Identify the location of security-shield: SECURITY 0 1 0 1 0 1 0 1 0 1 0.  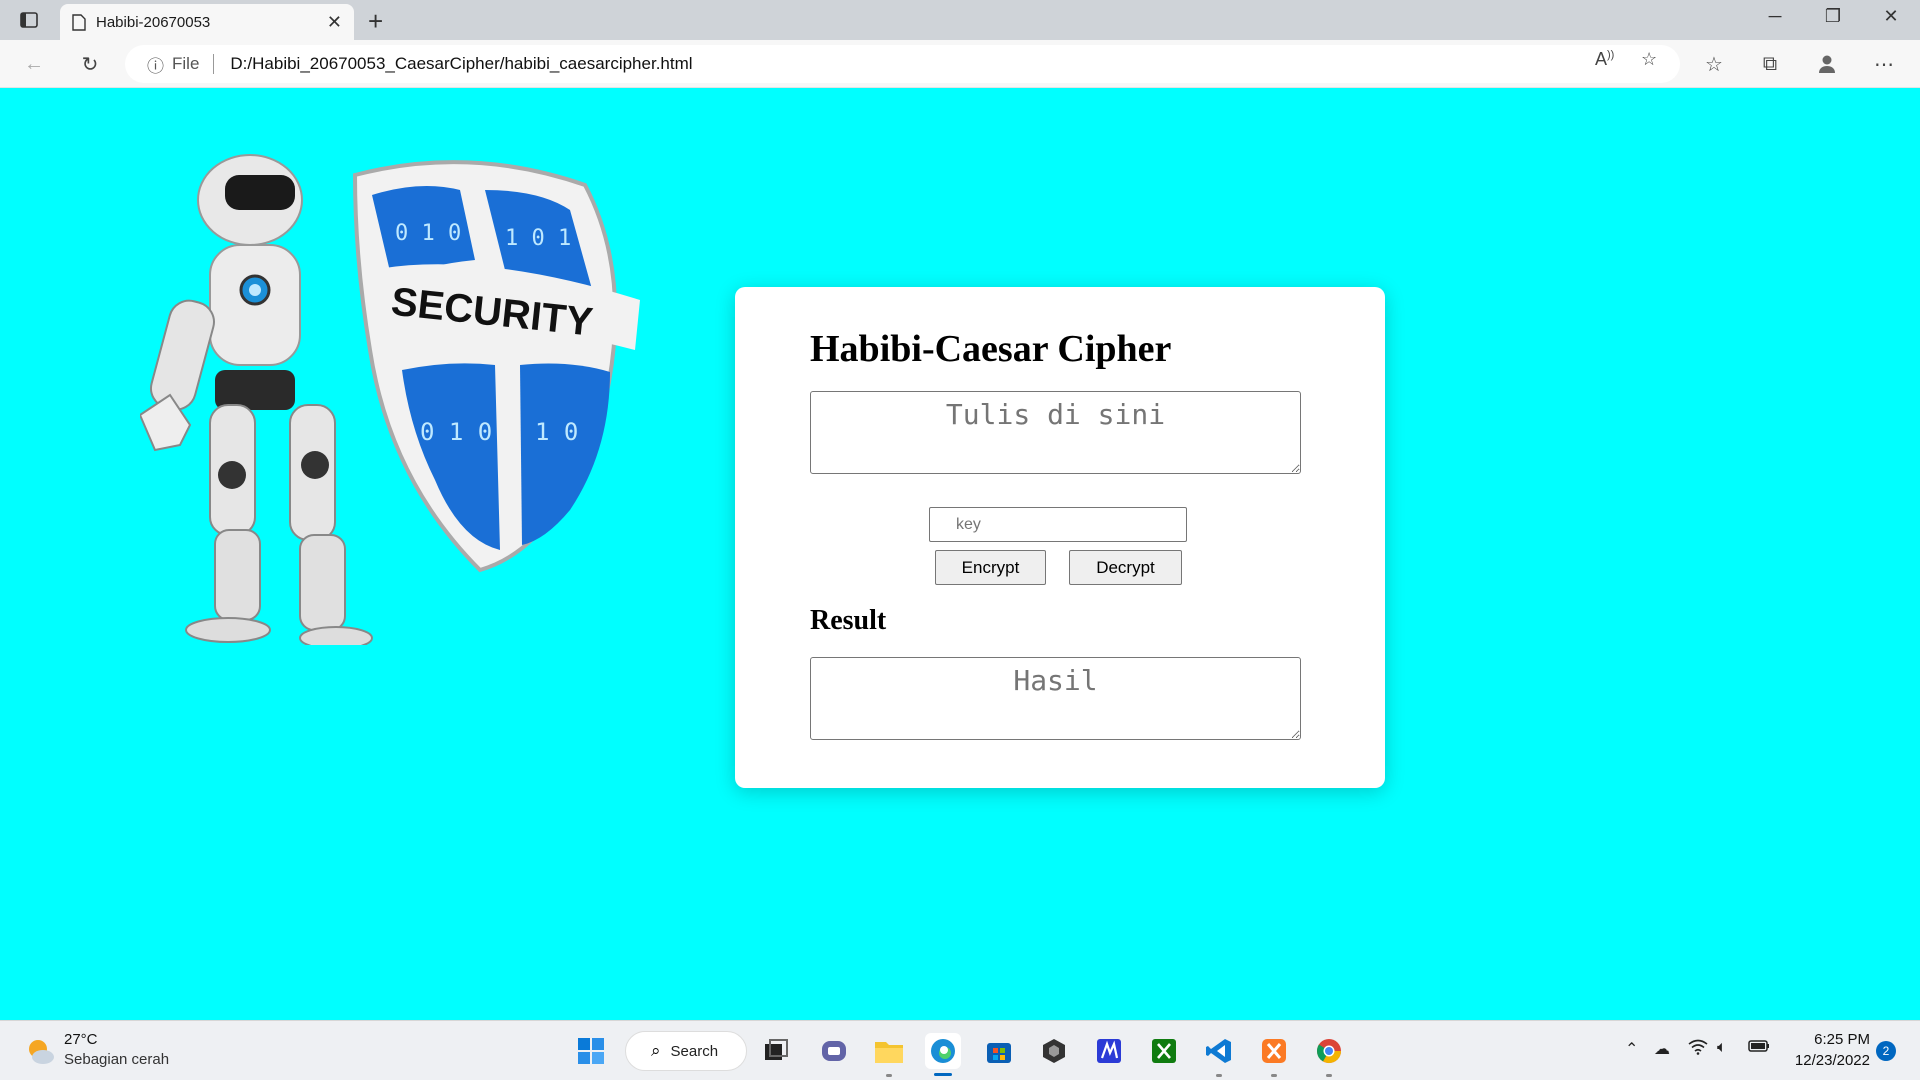
(496, 366).